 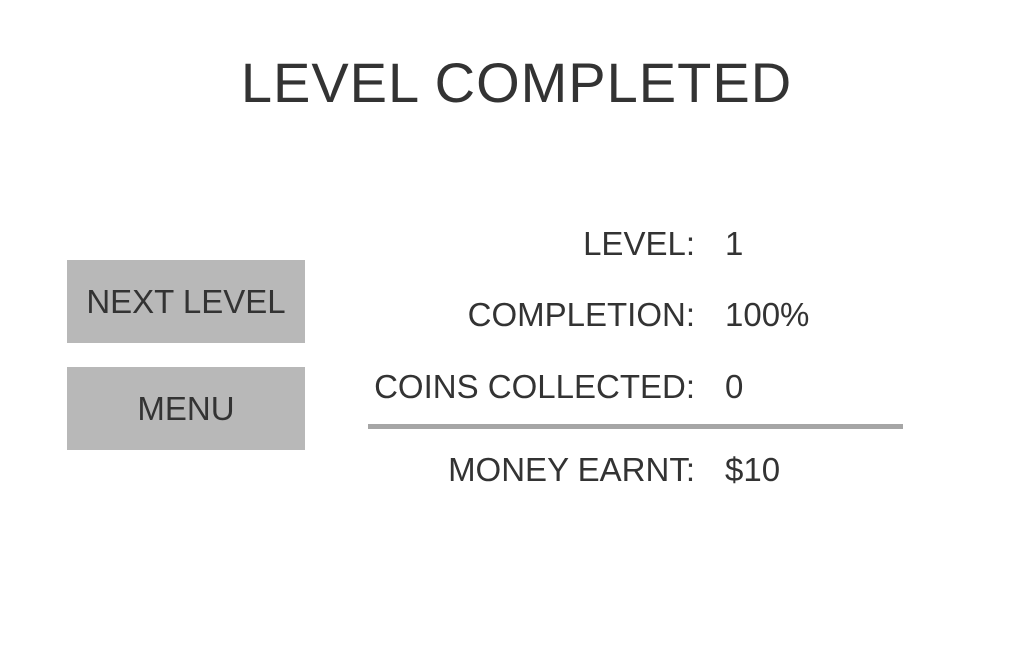 What do you see at coordinates (635, 426) in the screenshot?
I see `summary-divider` at bounding box center [635, 426].